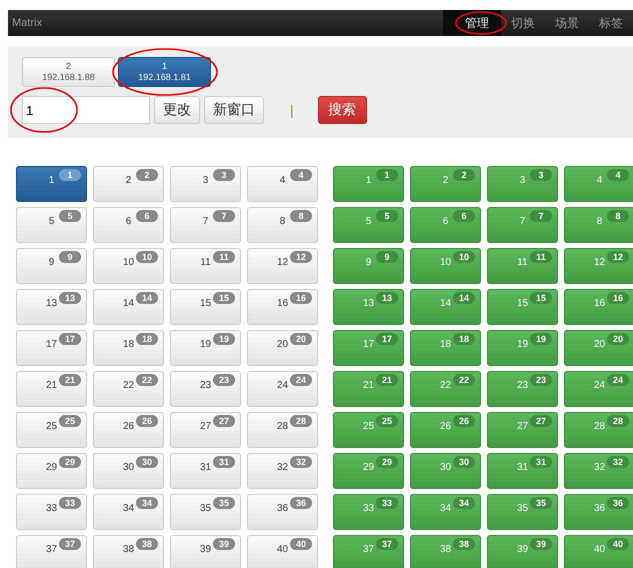 The width and height of the screenshot is (633, 568). Describe the element at coordinates (68, 72) in the screenshot. I see `device-tab: 2 192.168.1.88` at that location.